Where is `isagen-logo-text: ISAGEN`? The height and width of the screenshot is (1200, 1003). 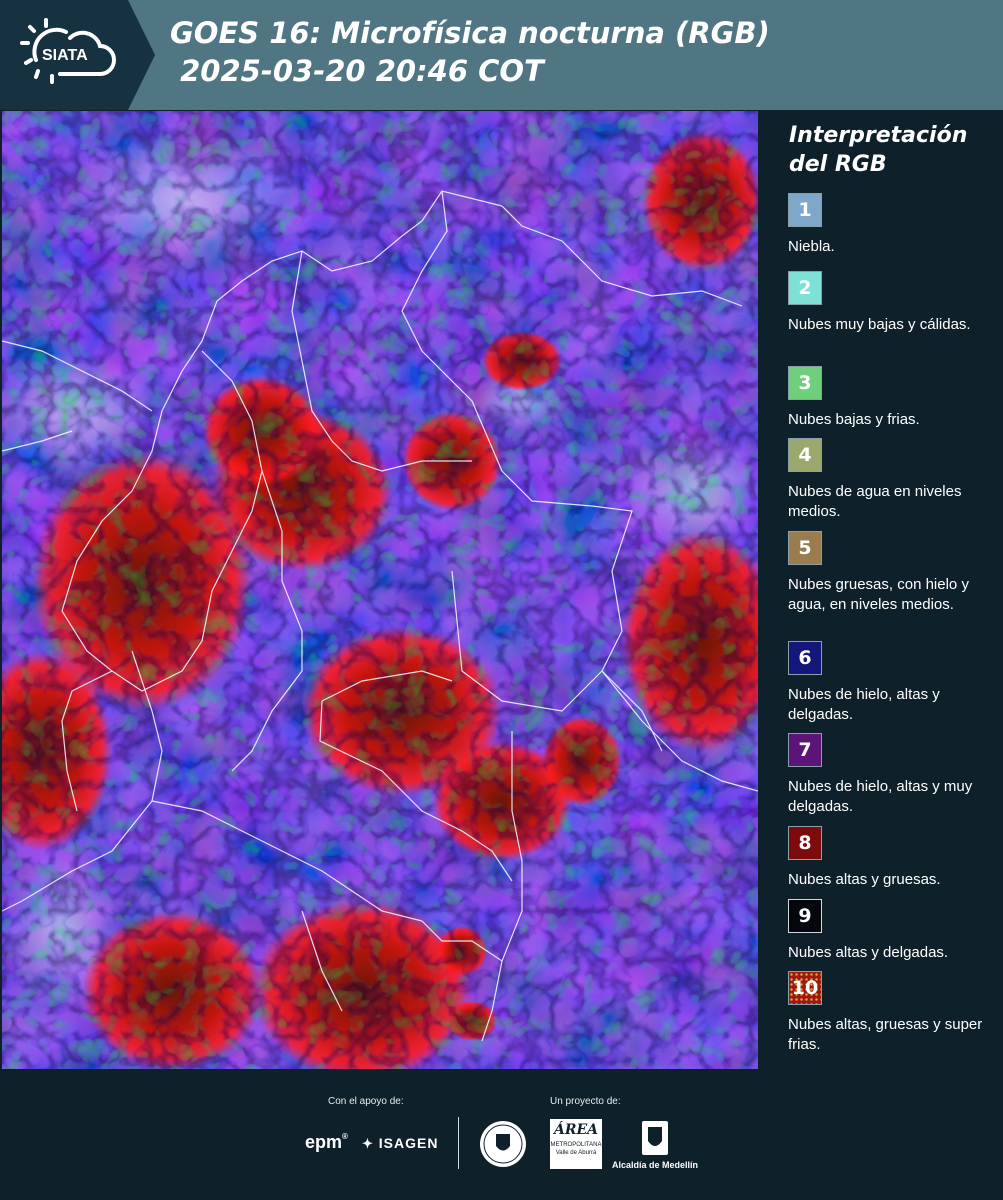 isagen-logo-text: ISAGEN is located at coordinates (408, 1143).